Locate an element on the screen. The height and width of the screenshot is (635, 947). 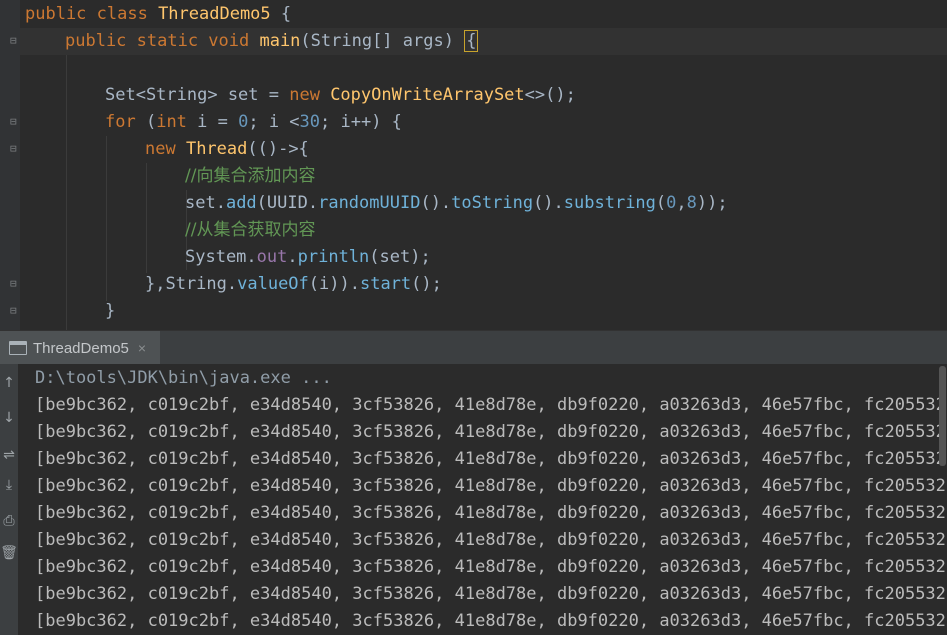
code-comment: //向集合添加内容 is located at coordinates (250, 176).